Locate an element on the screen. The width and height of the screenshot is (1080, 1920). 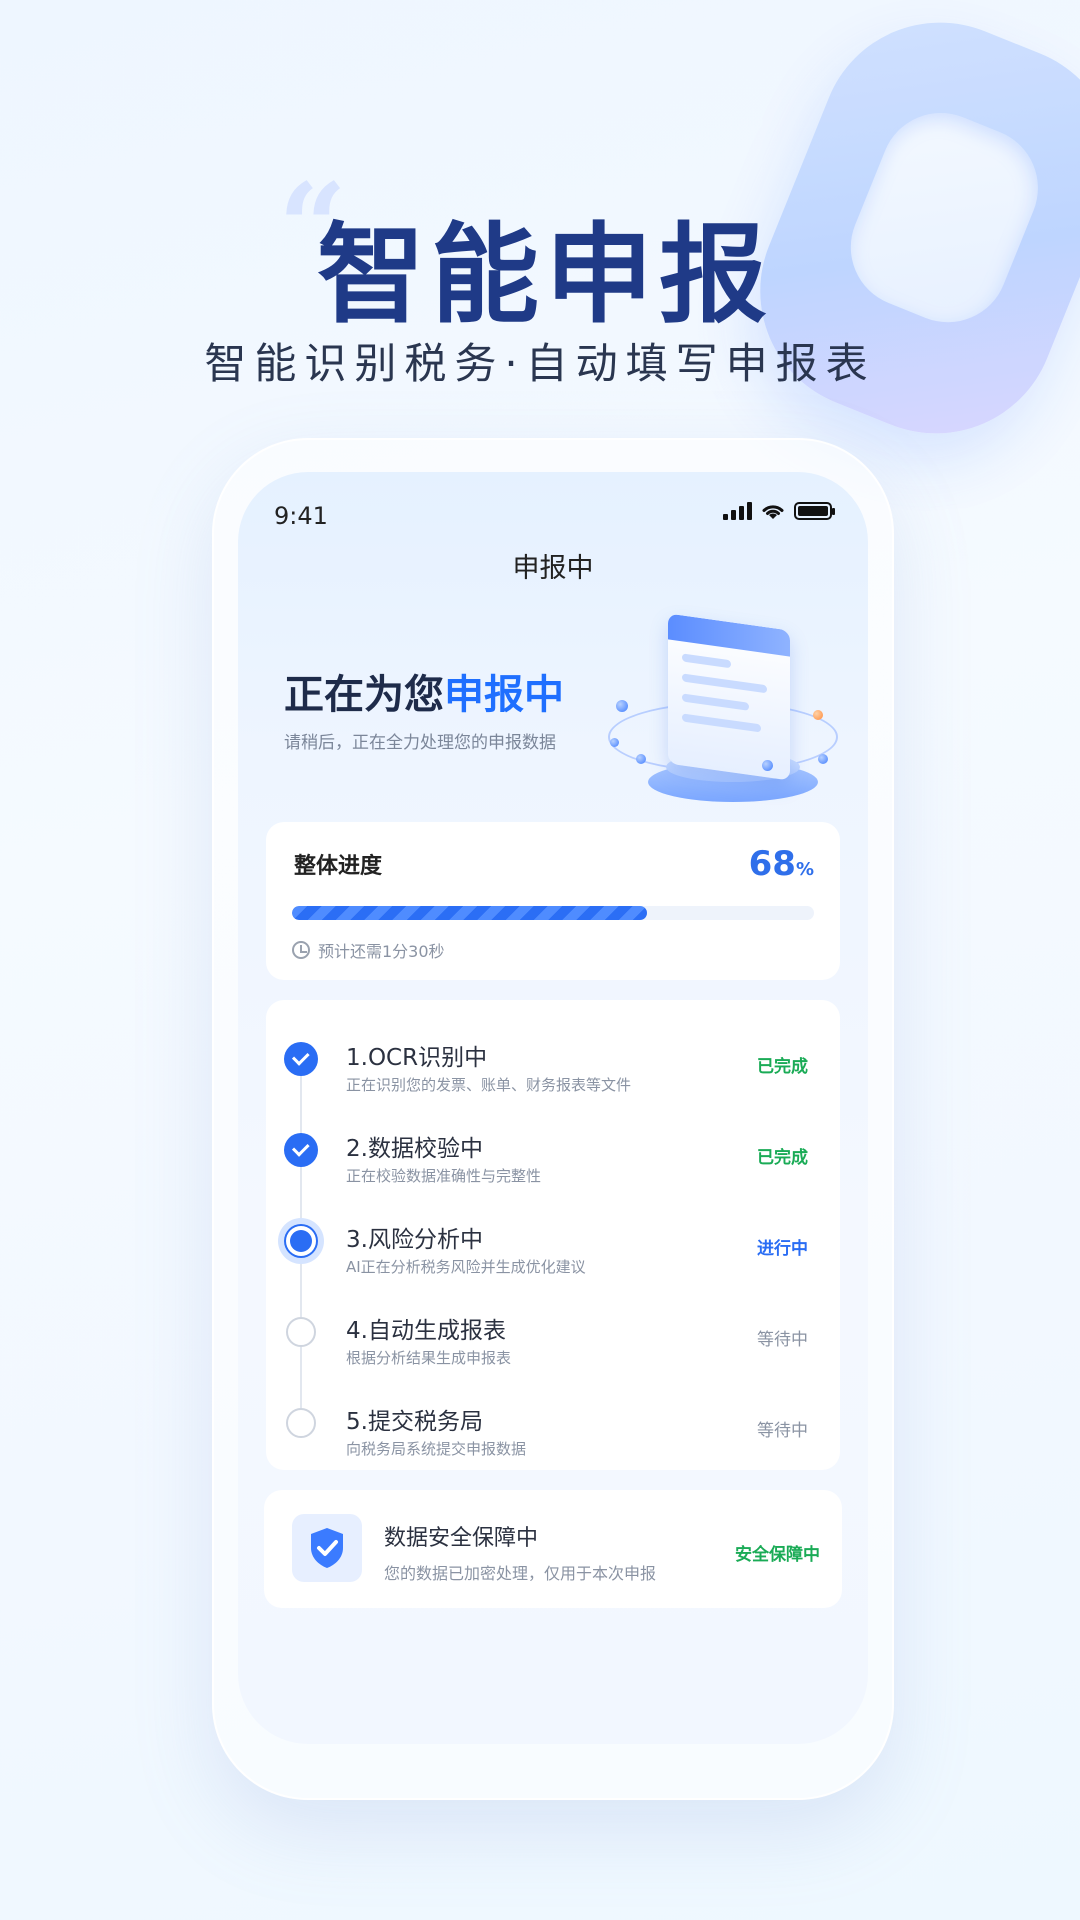
document-illustration is located at coordinates (723, 717).